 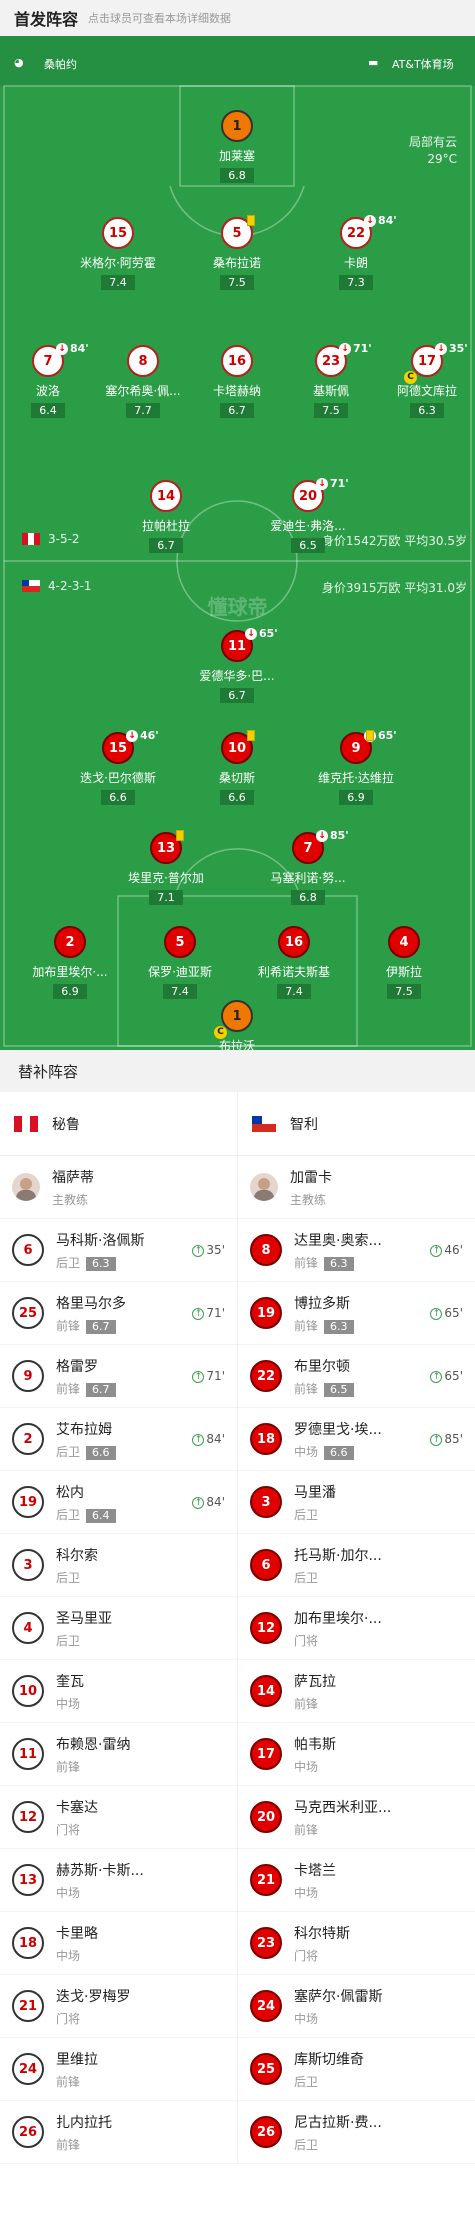 I want to click on player-number: 16, so click(x=237, y=361).